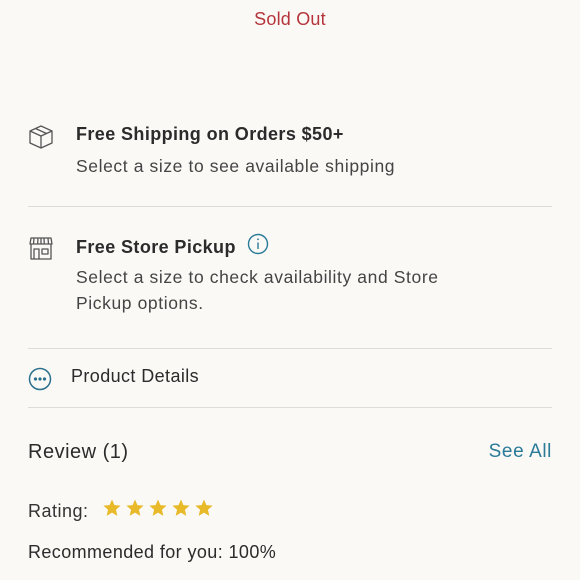 The width and height of the screenshot is (580, 580). I want to click on product-details-label: Product Details, so click(135, 376).